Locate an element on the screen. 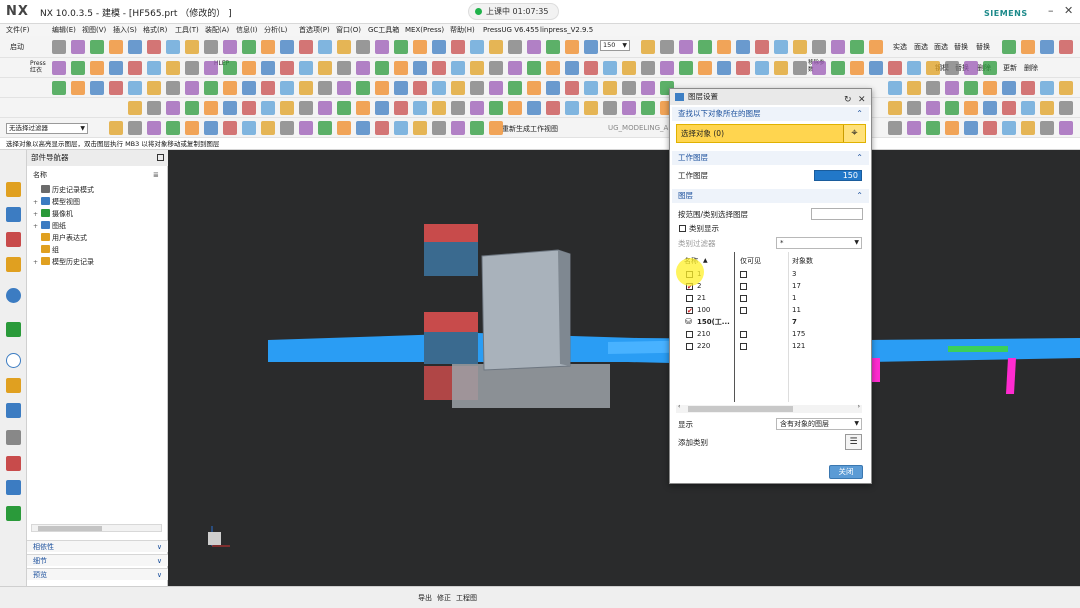 The height and width of the screenshot is (608, 1080). layer-row: 100 11 is located at coordinates (769, 310).